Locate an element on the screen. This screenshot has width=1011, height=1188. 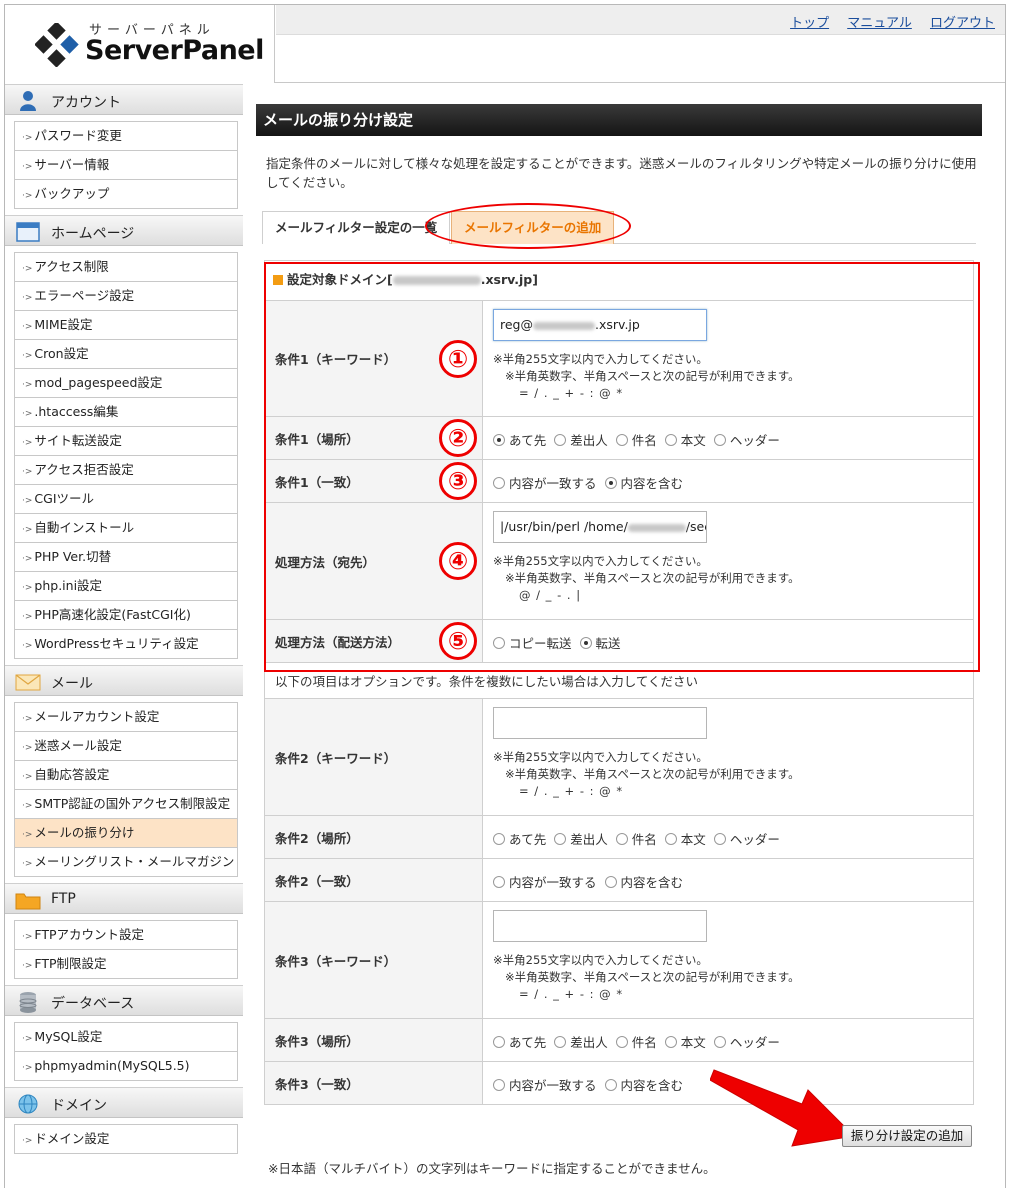
sidebar-item-label: MySQL設定 is located at coordinates (68, 1036).